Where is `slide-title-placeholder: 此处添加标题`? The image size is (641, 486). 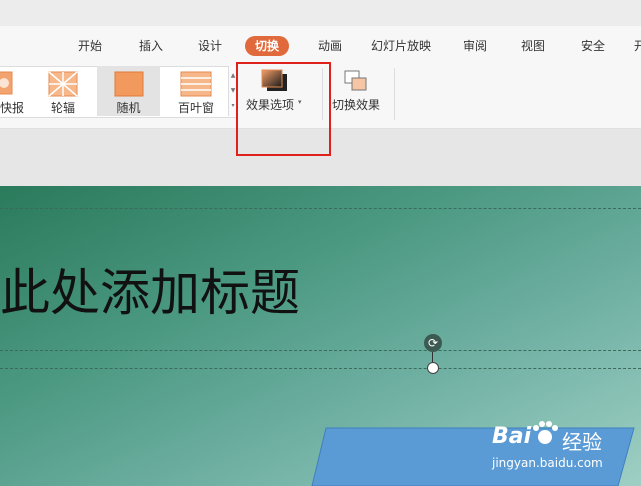 slide-title-placeholder: 此处添加标题 is located at coordinates (150, 293).